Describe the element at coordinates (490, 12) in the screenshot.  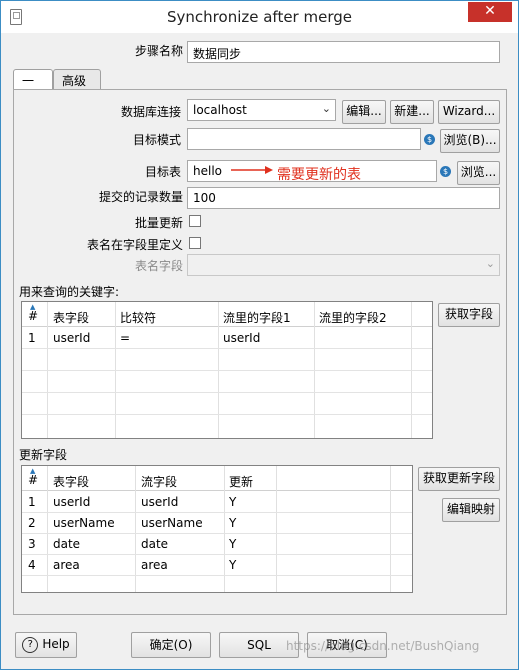
I see `close-button: ✕` at that location.